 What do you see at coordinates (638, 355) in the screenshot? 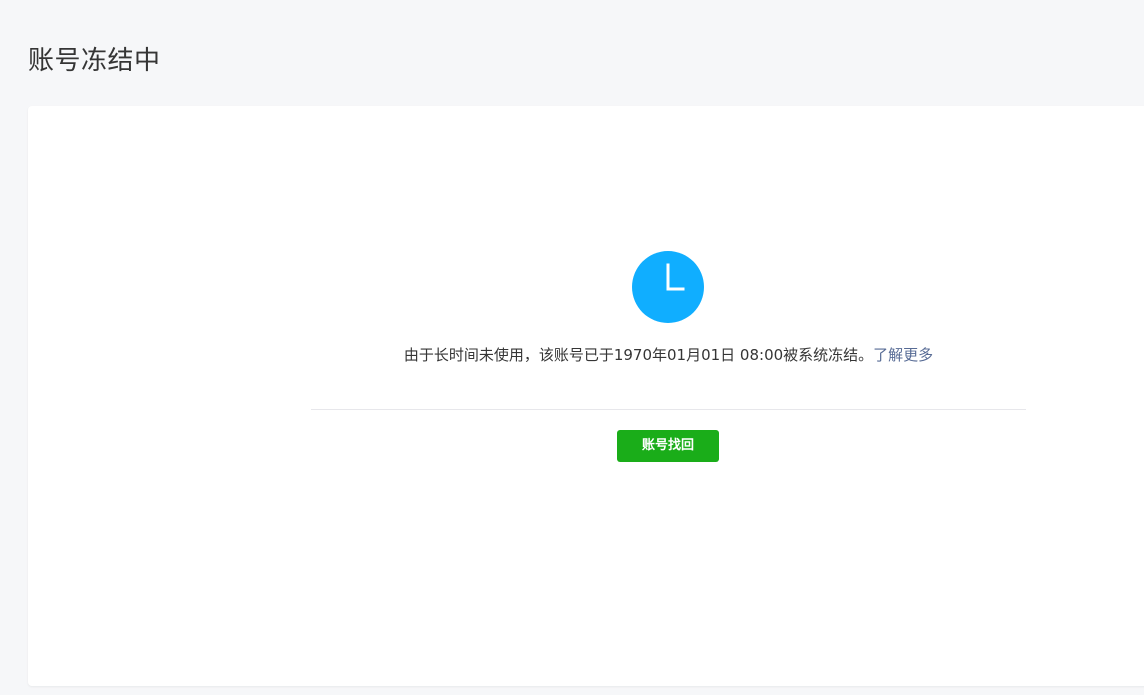
I see `frozen-message-text: 由于长时间未使用，该账号已于1970年01月01日 08:00被系统冻结。` at bounding box center [638, 355].